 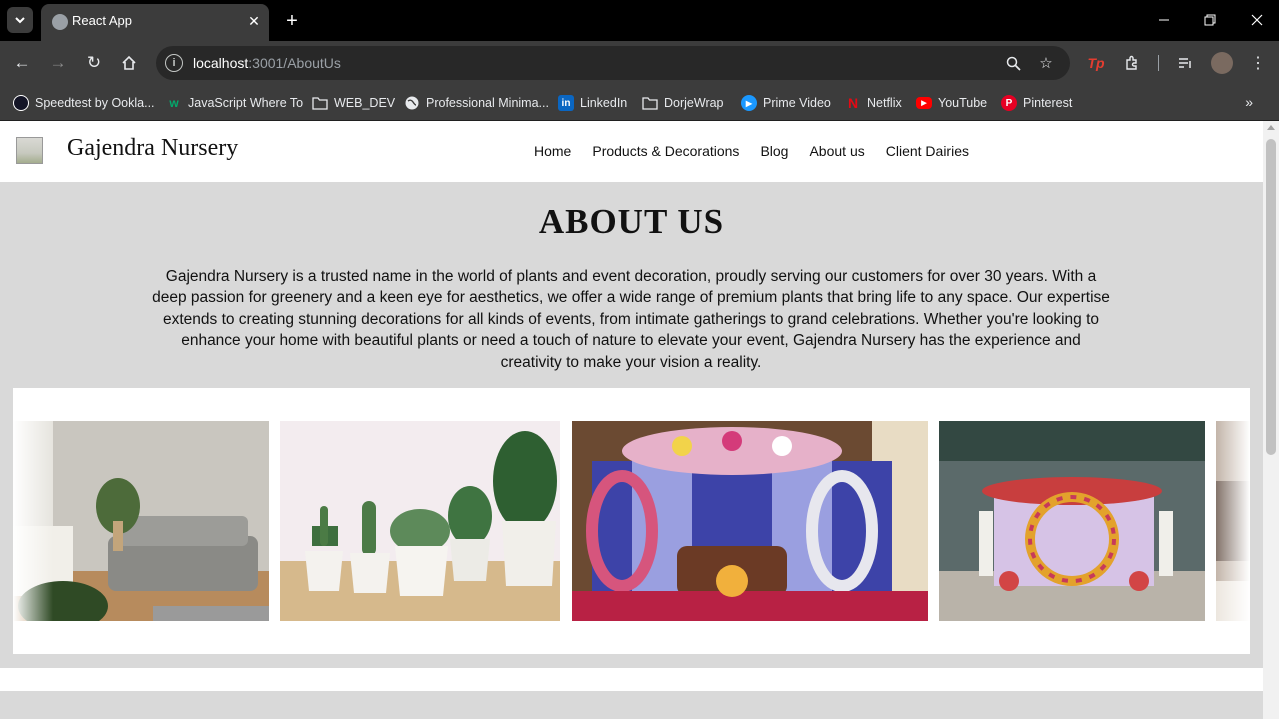 I want to click on nav-link-blog: Blog, so click(x=774, y=151).